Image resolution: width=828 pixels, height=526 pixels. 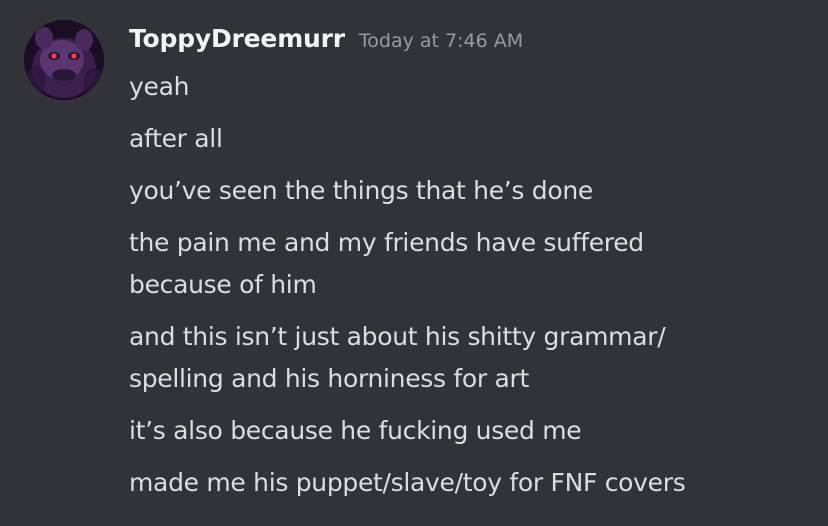 What do you see at coordinates (329, 378) in the screenshot?
I see `message-line-part: spelling and his horniness for art` at bounding box center [329, 378].